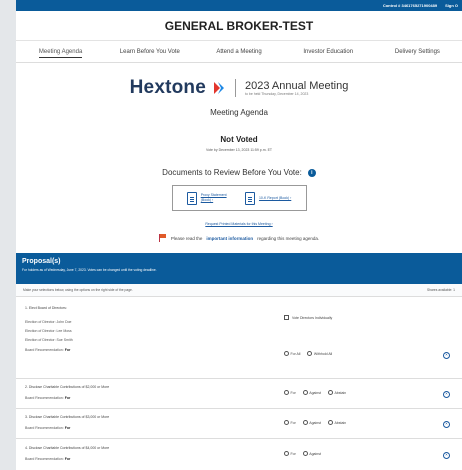  Describe the element at coordinates (186, 238) in the screenshot. I see `notice-prefix: Please read the` at that location.